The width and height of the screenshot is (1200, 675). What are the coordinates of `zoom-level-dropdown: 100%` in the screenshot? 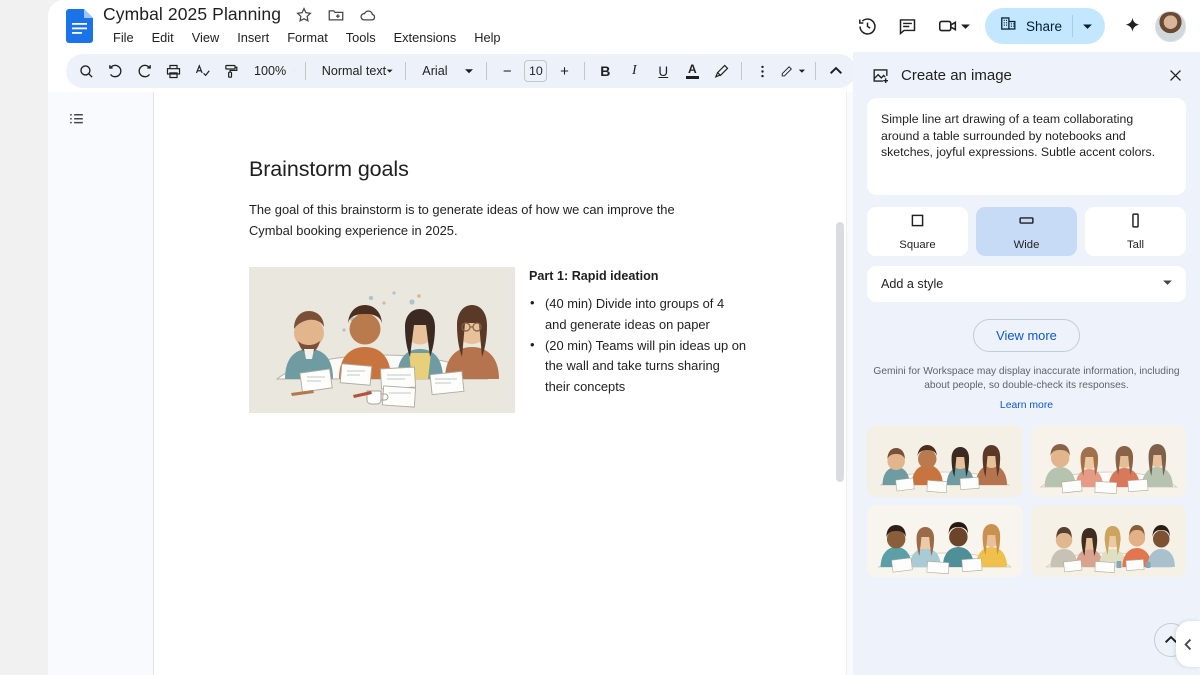 It's located at (272, 71).